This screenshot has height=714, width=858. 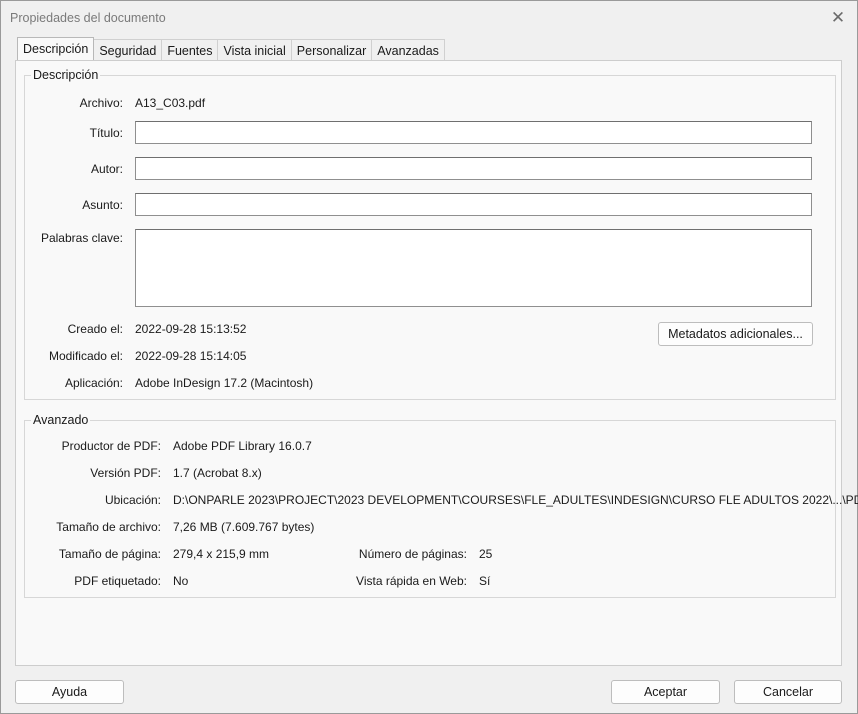 What do you see at coordinates (244, 527) in the screenshot?
I see `file-size-value: 7,26 MB (7.609.767 bytes)` at bounding box center [244, 527].